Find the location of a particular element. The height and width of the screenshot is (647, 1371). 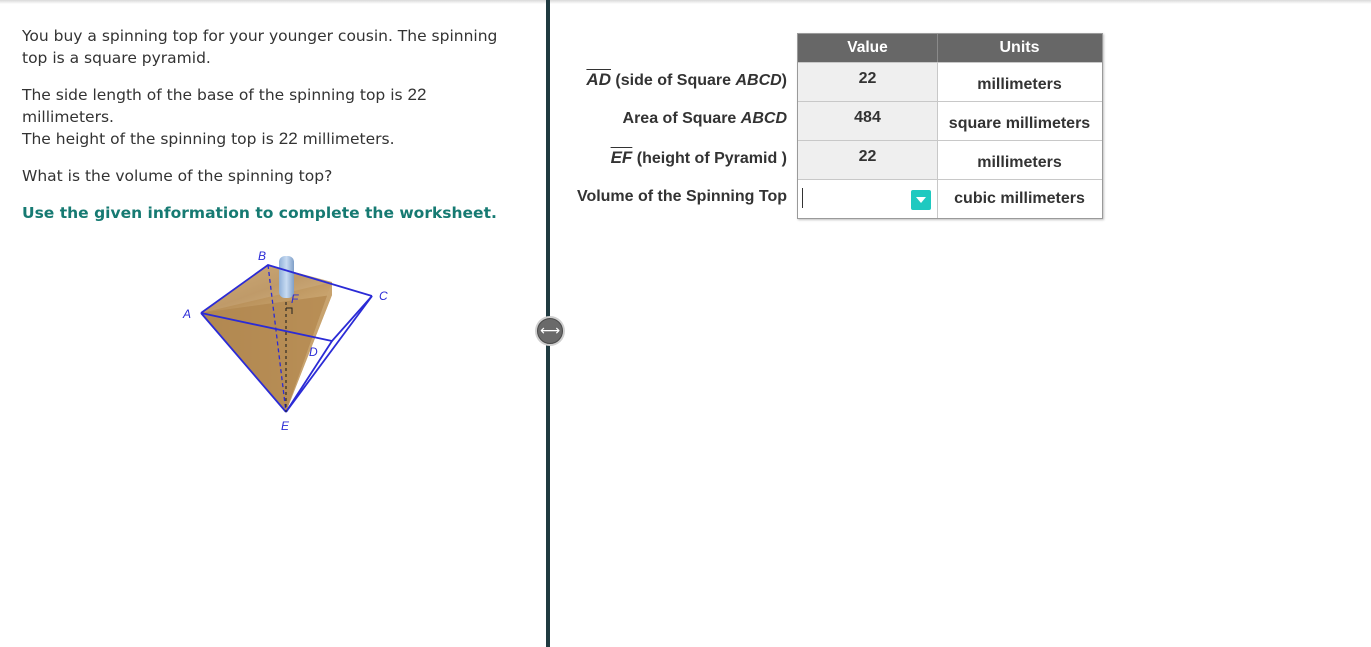

height-value-cell: 22 is located at coordinates (868, 160).